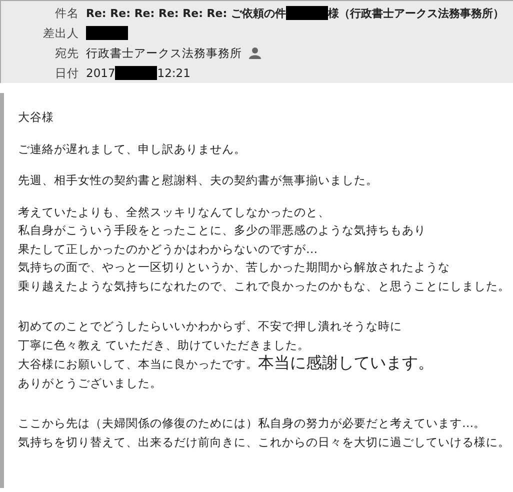 The image size is (513, 492). Describe the element at coordinates (138, 364) in the screenshot. I see `message-text: 大谷様にお願いして、本当に良かったです。` at that location.